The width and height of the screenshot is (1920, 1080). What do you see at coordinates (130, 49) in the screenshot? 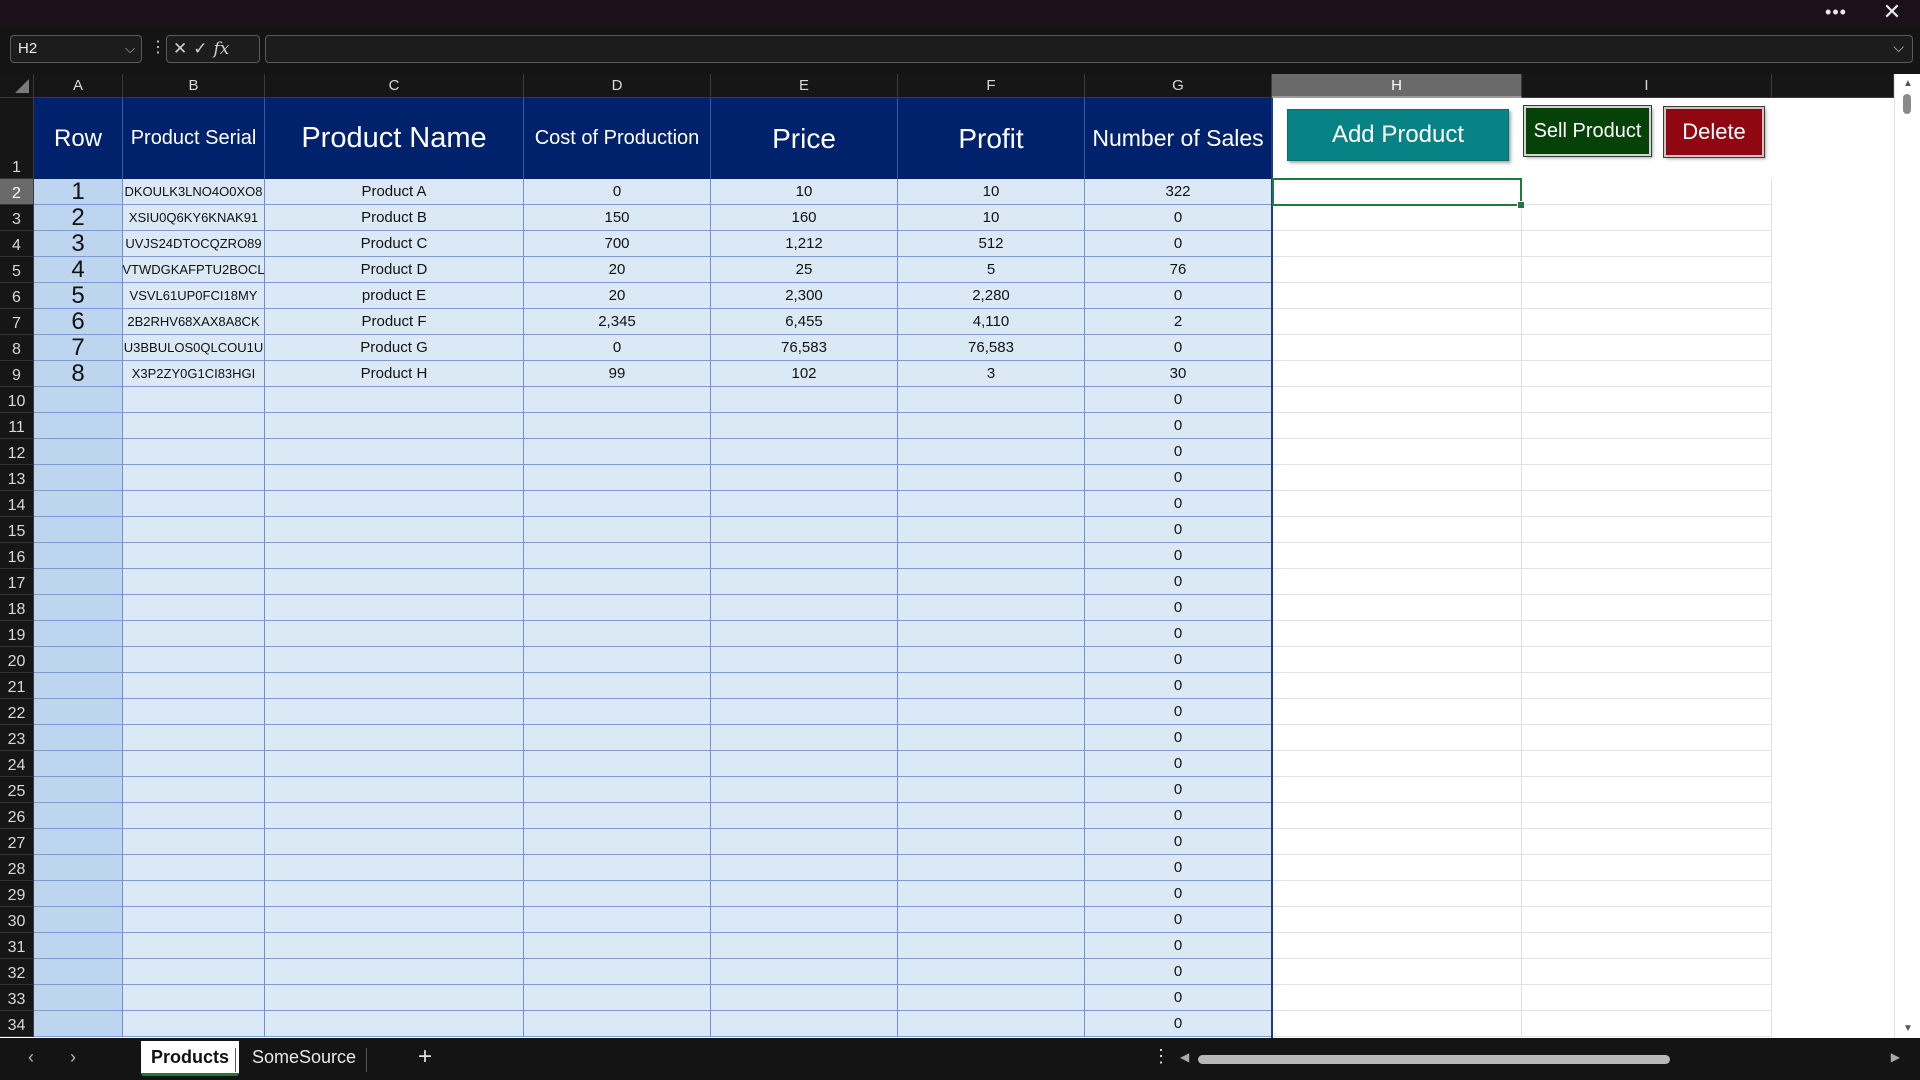
I see `chevron-down-icon: ⌵` at bounding box center [130, 49].